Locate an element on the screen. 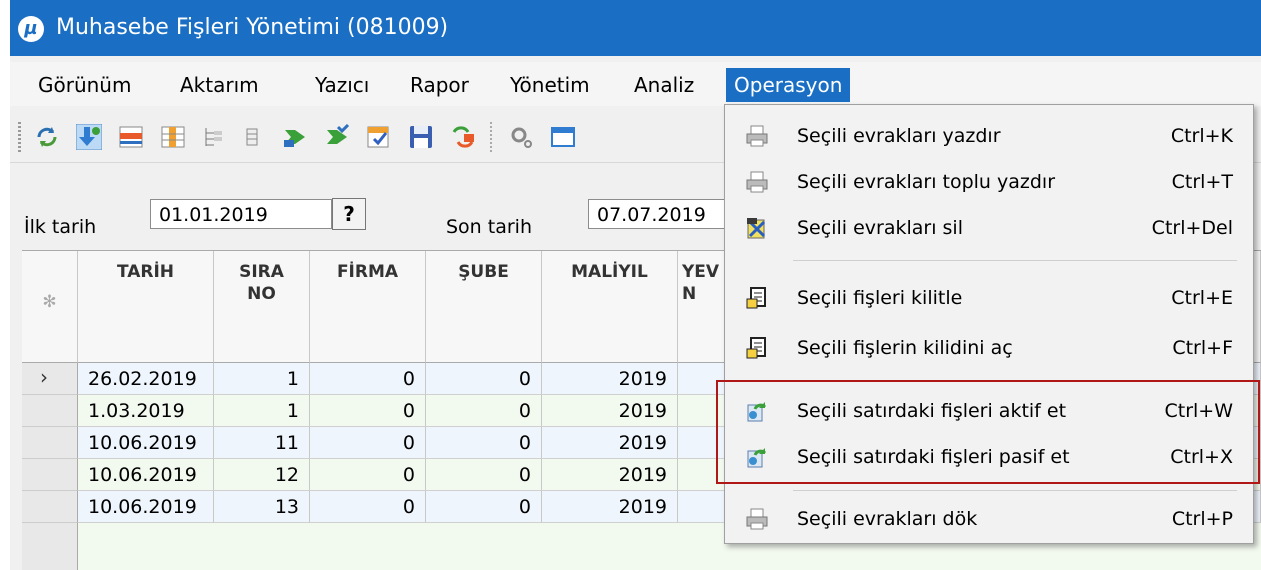 The image size is (1261, 570). current-row-arrow-icon: › is located at coordinates (44, 377).